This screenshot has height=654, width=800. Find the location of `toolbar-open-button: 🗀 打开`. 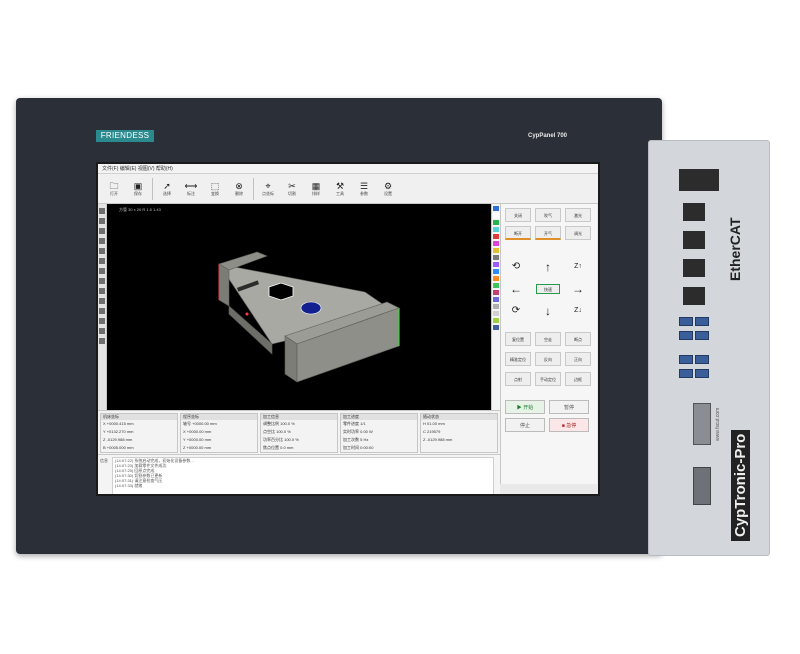

toolbar-open-button: 🗀 打开 is located at coordinates (114, 189).